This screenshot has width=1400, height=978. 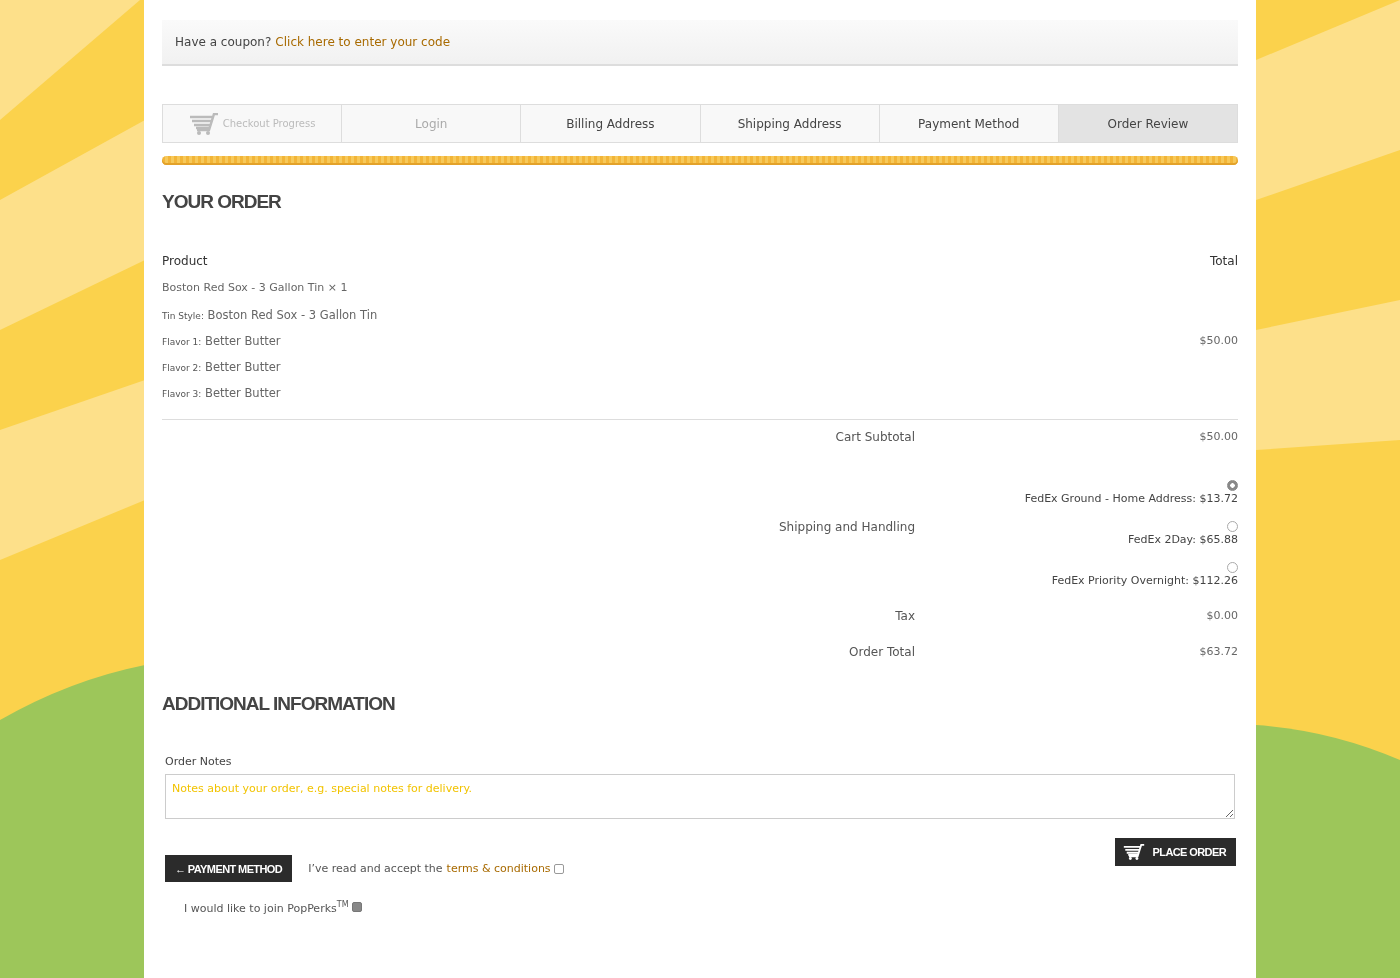 What do you see at coordinates (1144, 580) in the screenshot?
I see `shipping-option-label: FedEx Priority Overnight: $112.26` at bounding box center [1144, 580].